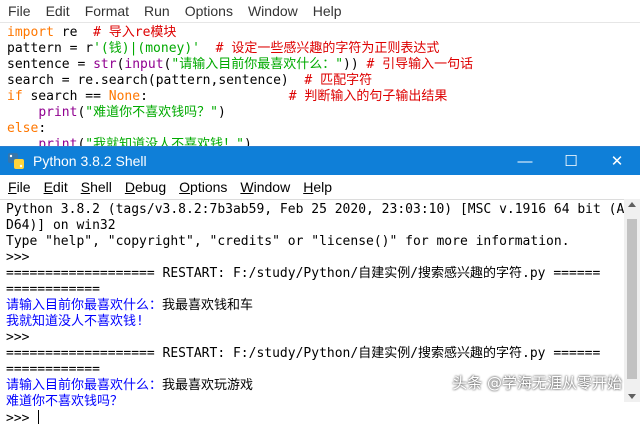  Describe the element at coordinates (75, 321) in the screenshot. I see `shell-output-text: 我就知道没人不喜欢钱!` at that location.